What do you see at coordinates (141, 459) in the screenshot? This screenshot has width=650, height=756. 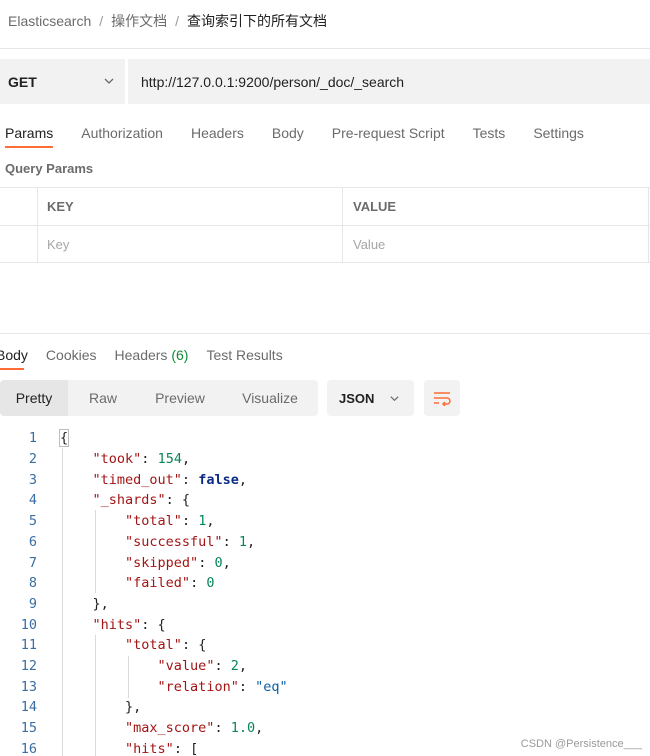 I see `code-text: "took": 154,` at bounding box center [141, 459].